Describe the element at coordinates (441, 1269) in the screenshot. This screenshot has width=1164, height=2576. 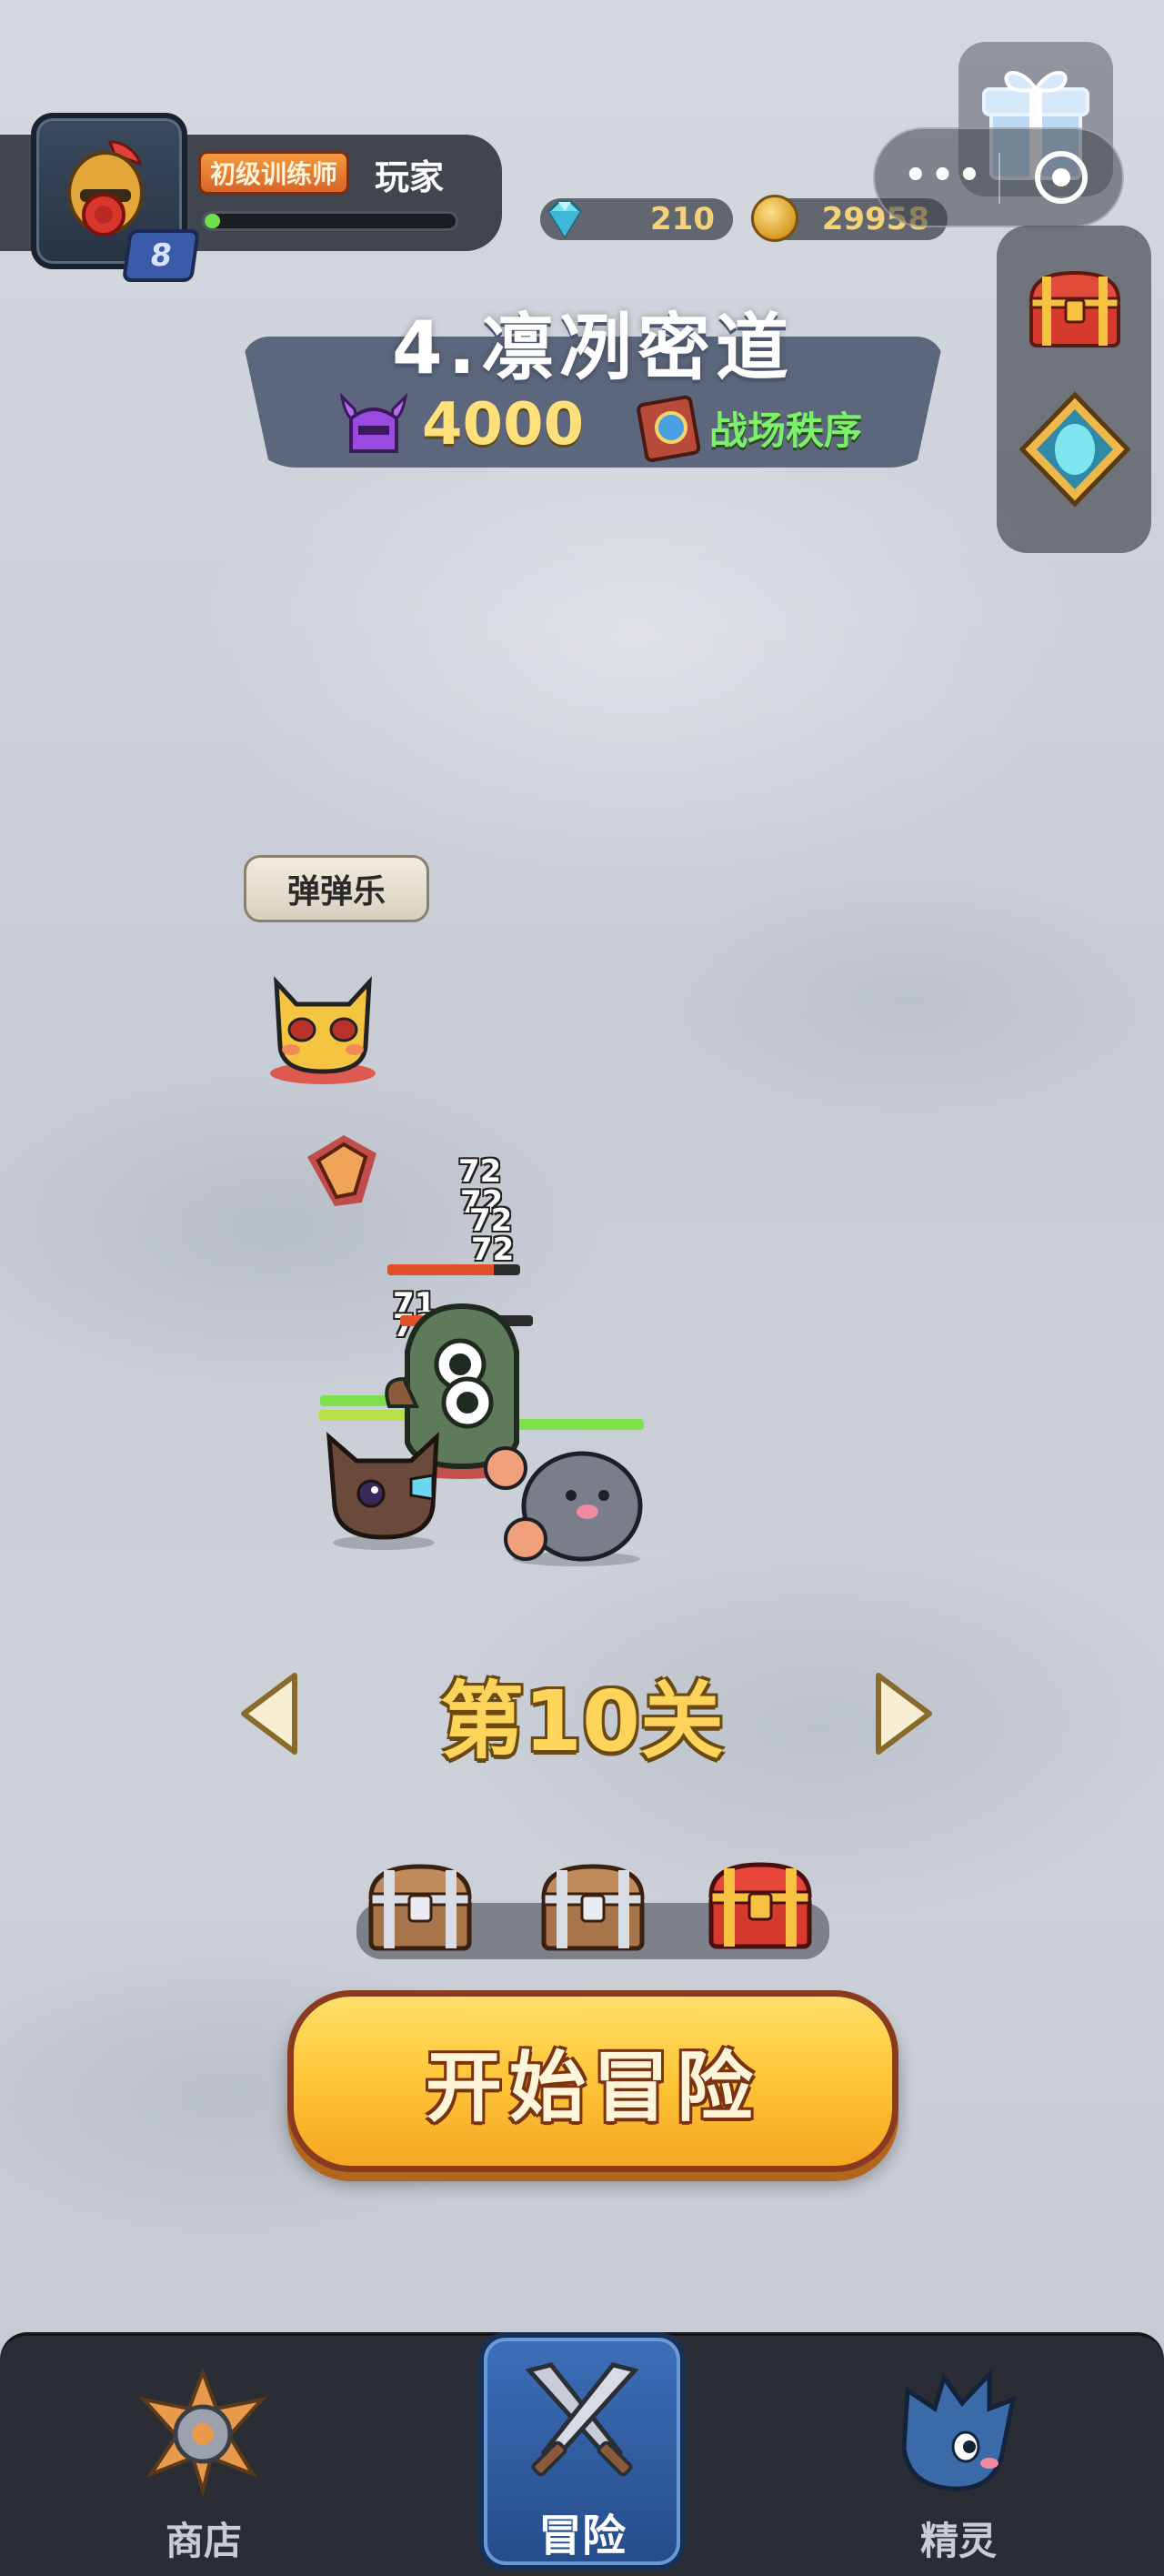
I see `enemy-hp-fill` at that location.